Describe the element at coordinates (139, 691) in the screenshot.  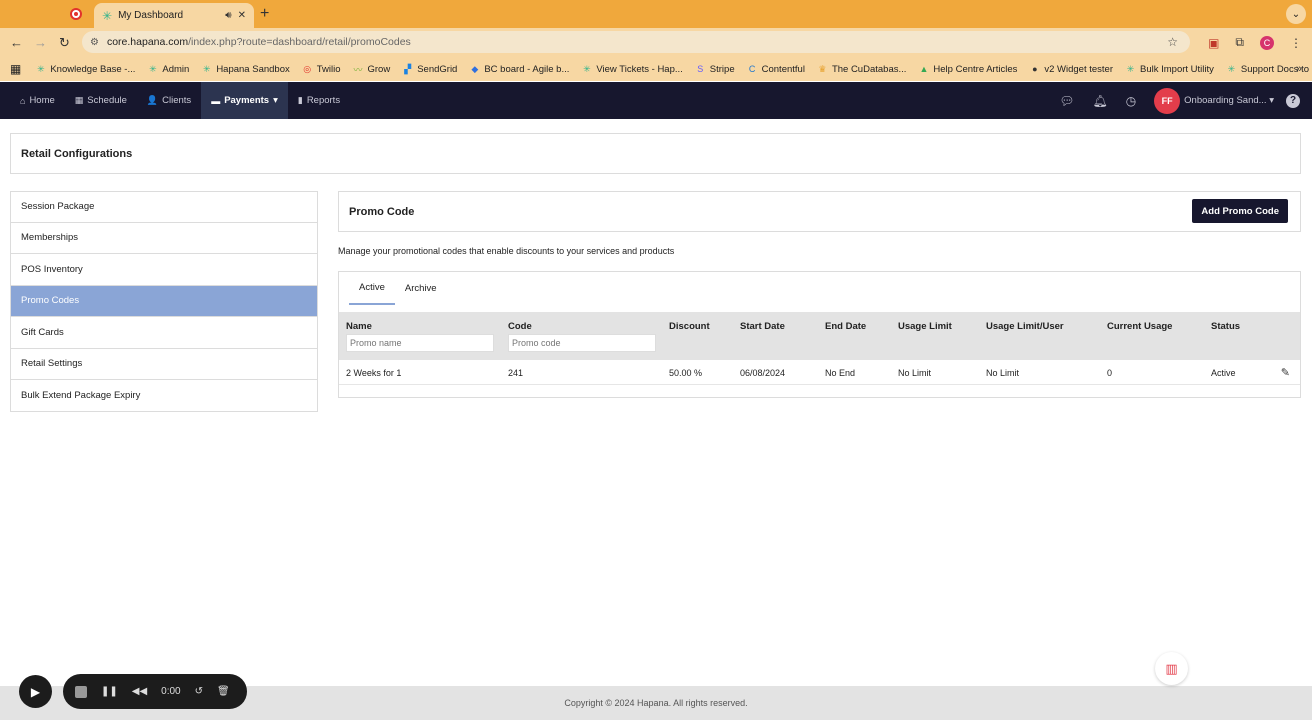
I see `rewind-icon: ◀◀` at that location.